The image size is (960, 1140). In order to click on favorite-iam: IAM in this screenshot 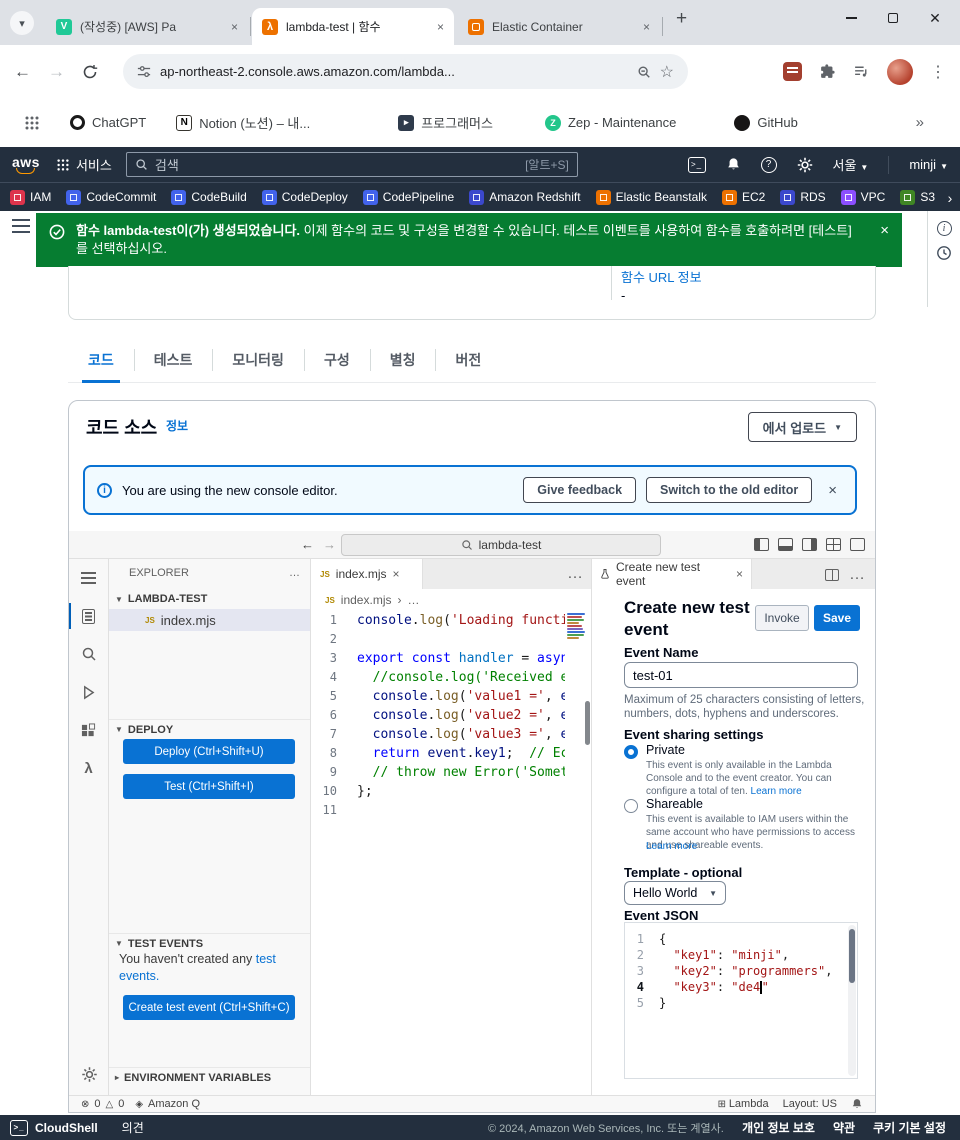, I will do `click(30, 197)`.